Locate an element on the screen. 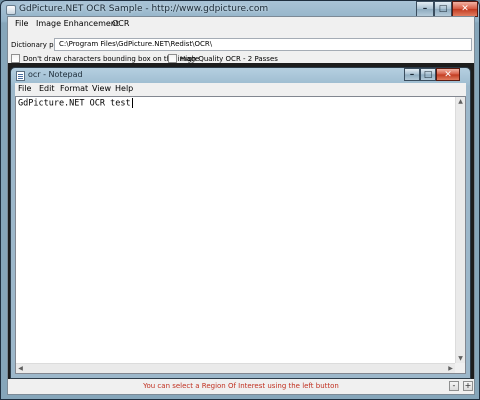 This screenshot has height=400, width=480. notepad-maximize-button: □ is located at coordinates (428, 74).